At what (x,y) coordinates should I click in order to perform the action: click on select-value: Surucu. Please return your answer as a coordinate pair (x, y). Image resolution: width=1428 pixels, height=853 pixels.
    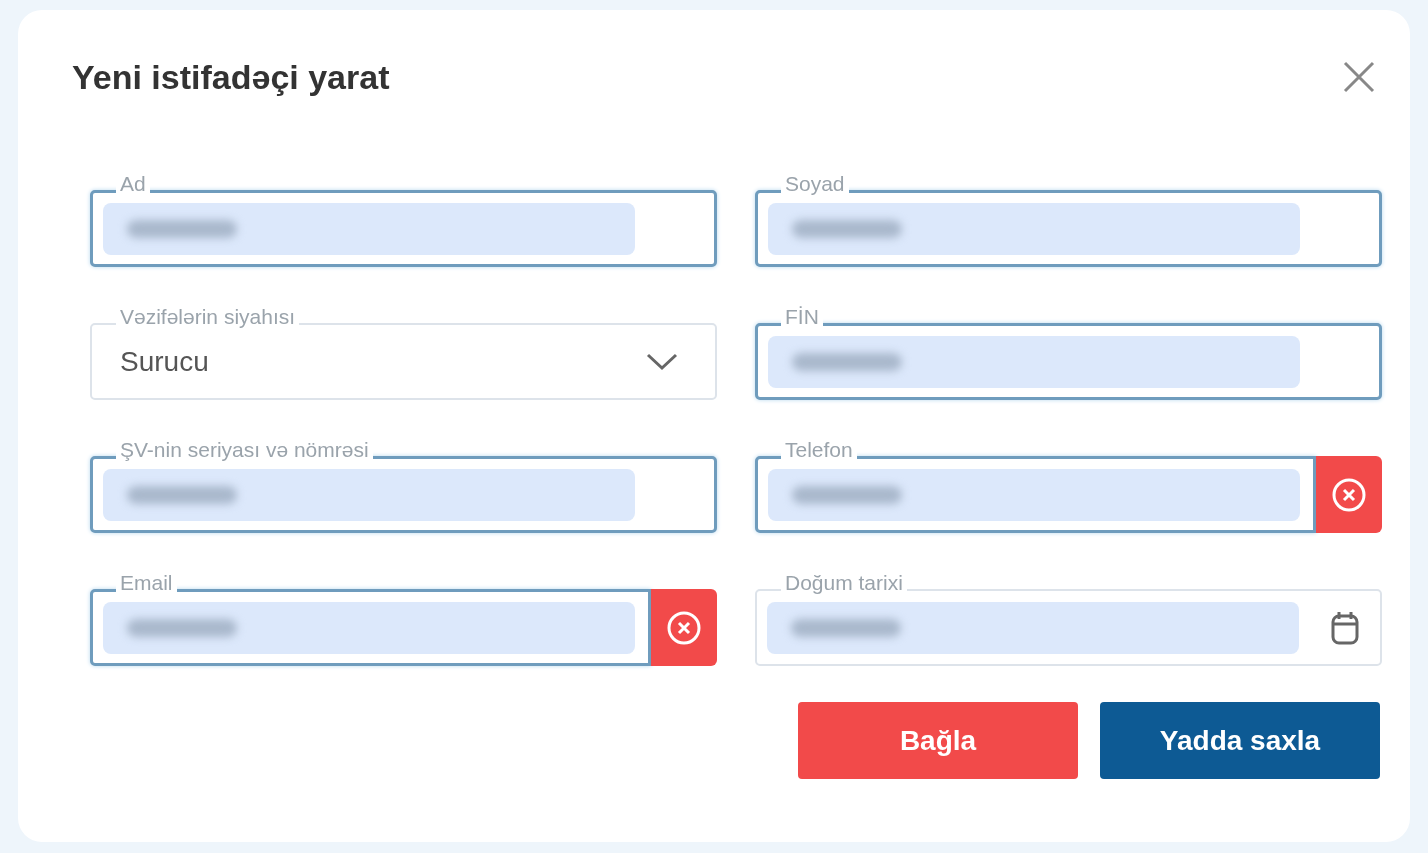
    Looking at the image, I should click on (164, 361).